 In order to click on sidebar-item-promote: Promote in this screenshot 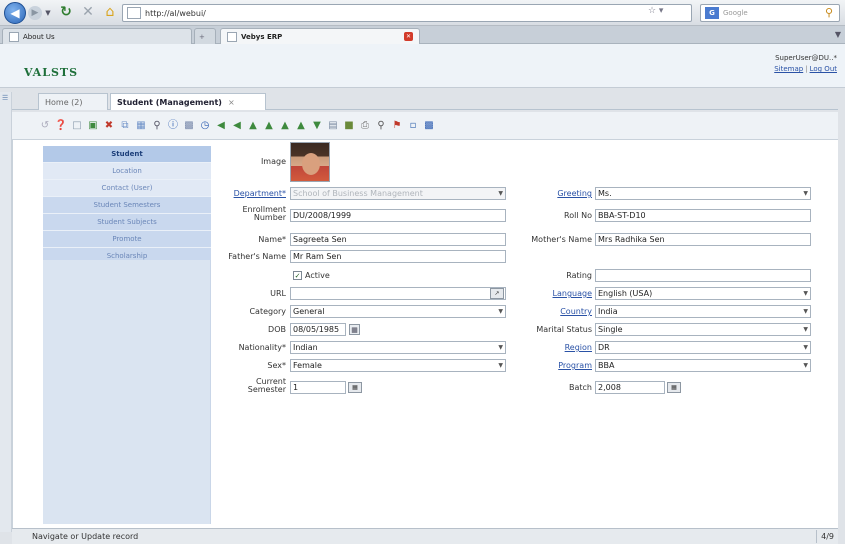, I will do `click(127, 239)`.